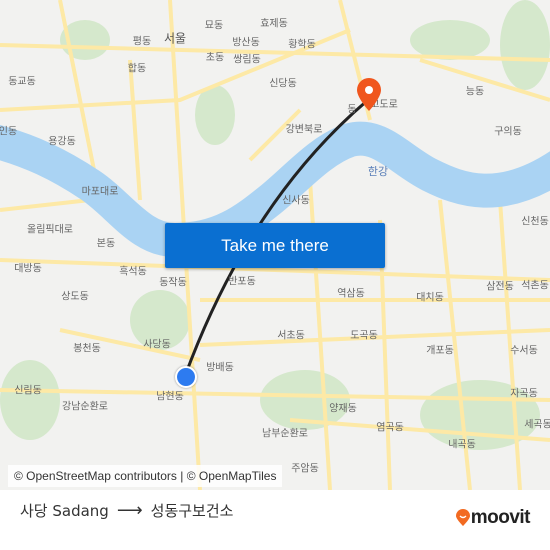 The image size is (550, 550). Describe the element at coordinates (390, 428) in the screenshot. I see `map-place-label: 염곡동` at that location.